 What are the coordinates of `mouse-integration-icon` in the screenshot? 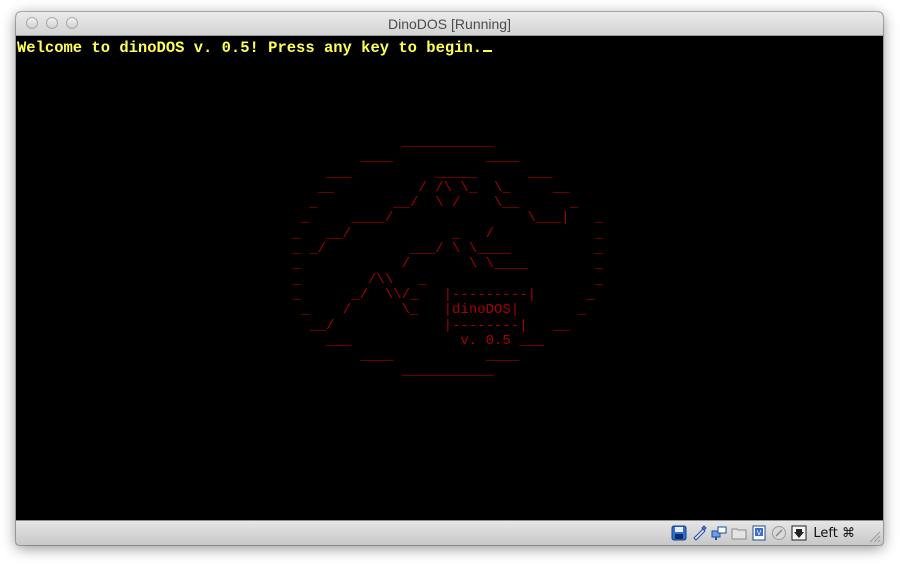 It's located at (799, 533).